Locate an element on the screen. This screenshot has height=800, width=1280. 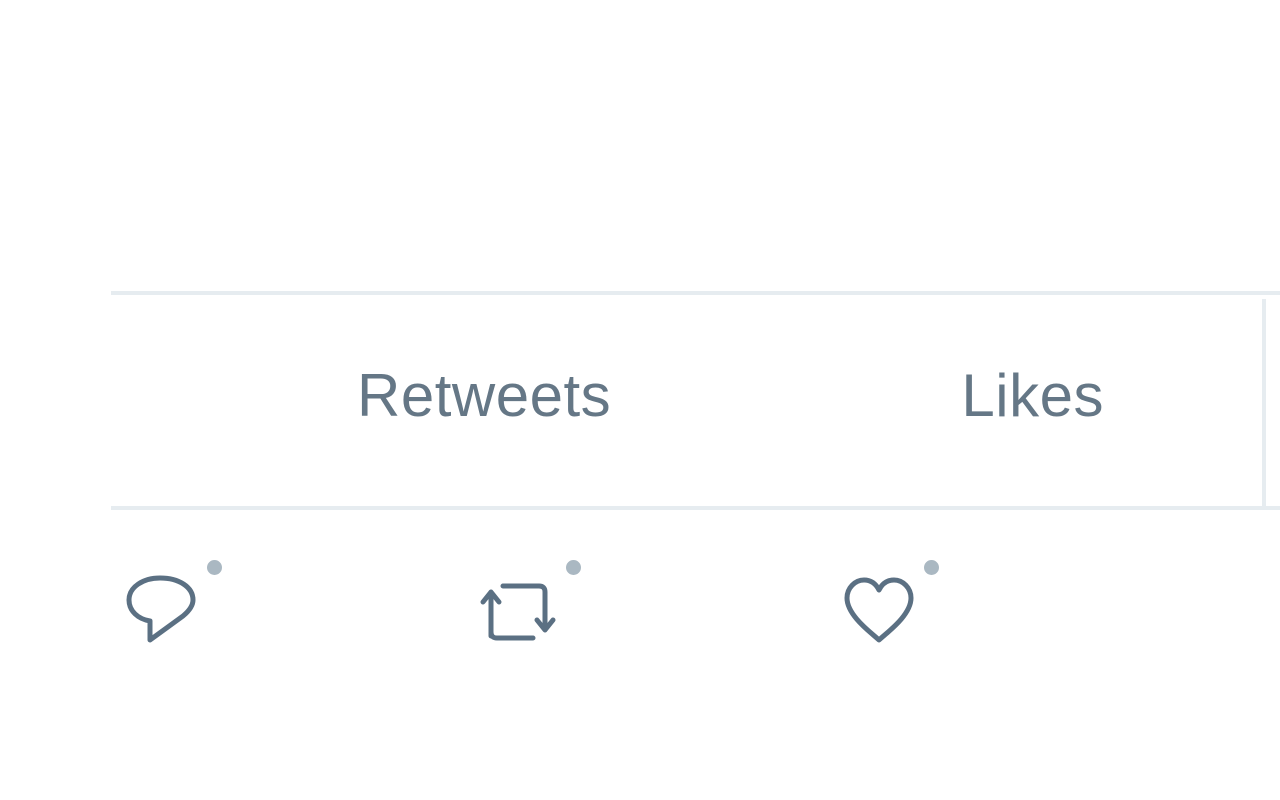
like-button is located at coordinates (894, 605).